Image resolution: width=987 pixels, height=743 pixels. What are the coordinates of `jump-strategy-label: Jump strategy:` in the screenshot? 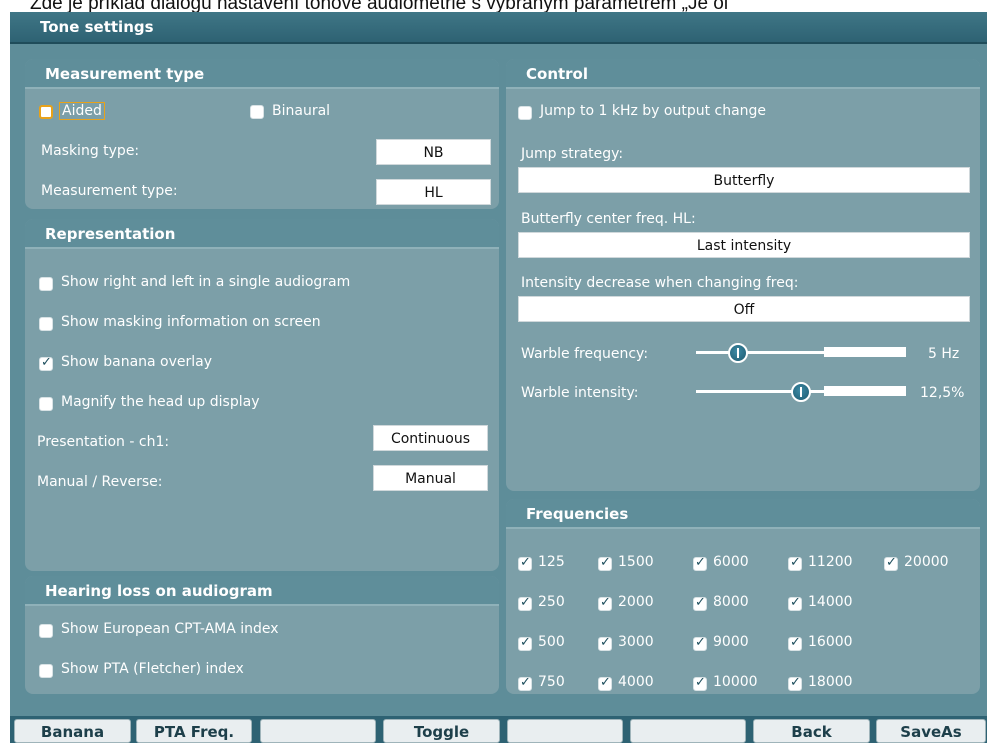 It's located at (572, 154).